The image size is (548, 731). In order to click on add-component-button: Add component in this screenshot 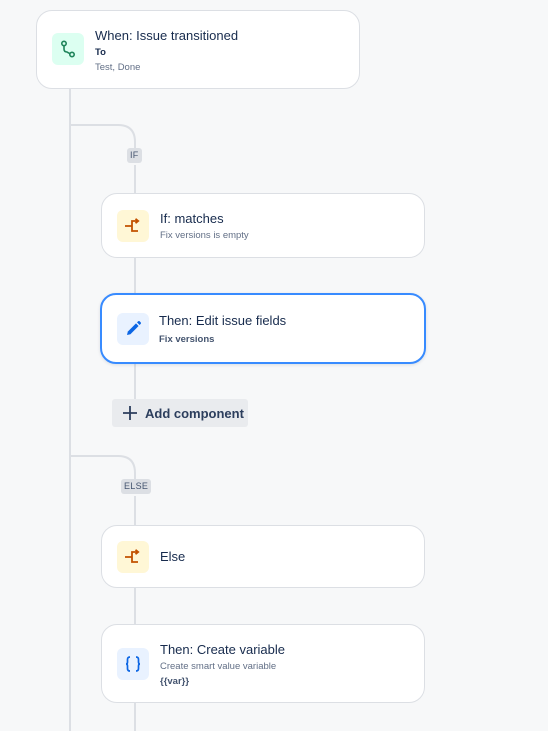, I will do `click(180, 413)`.